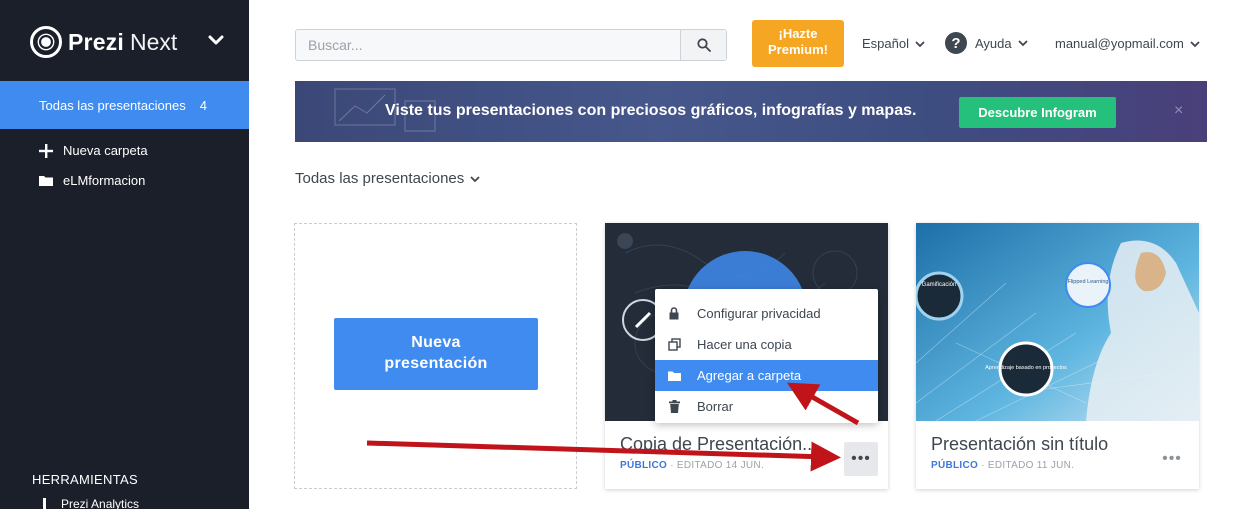 The height and width of the screenshot is (509, 1249). Describe the element at coordinates (717, 465) in the screenshot. I see `edited-date: · EDITADO 14 JUN.` at that location.